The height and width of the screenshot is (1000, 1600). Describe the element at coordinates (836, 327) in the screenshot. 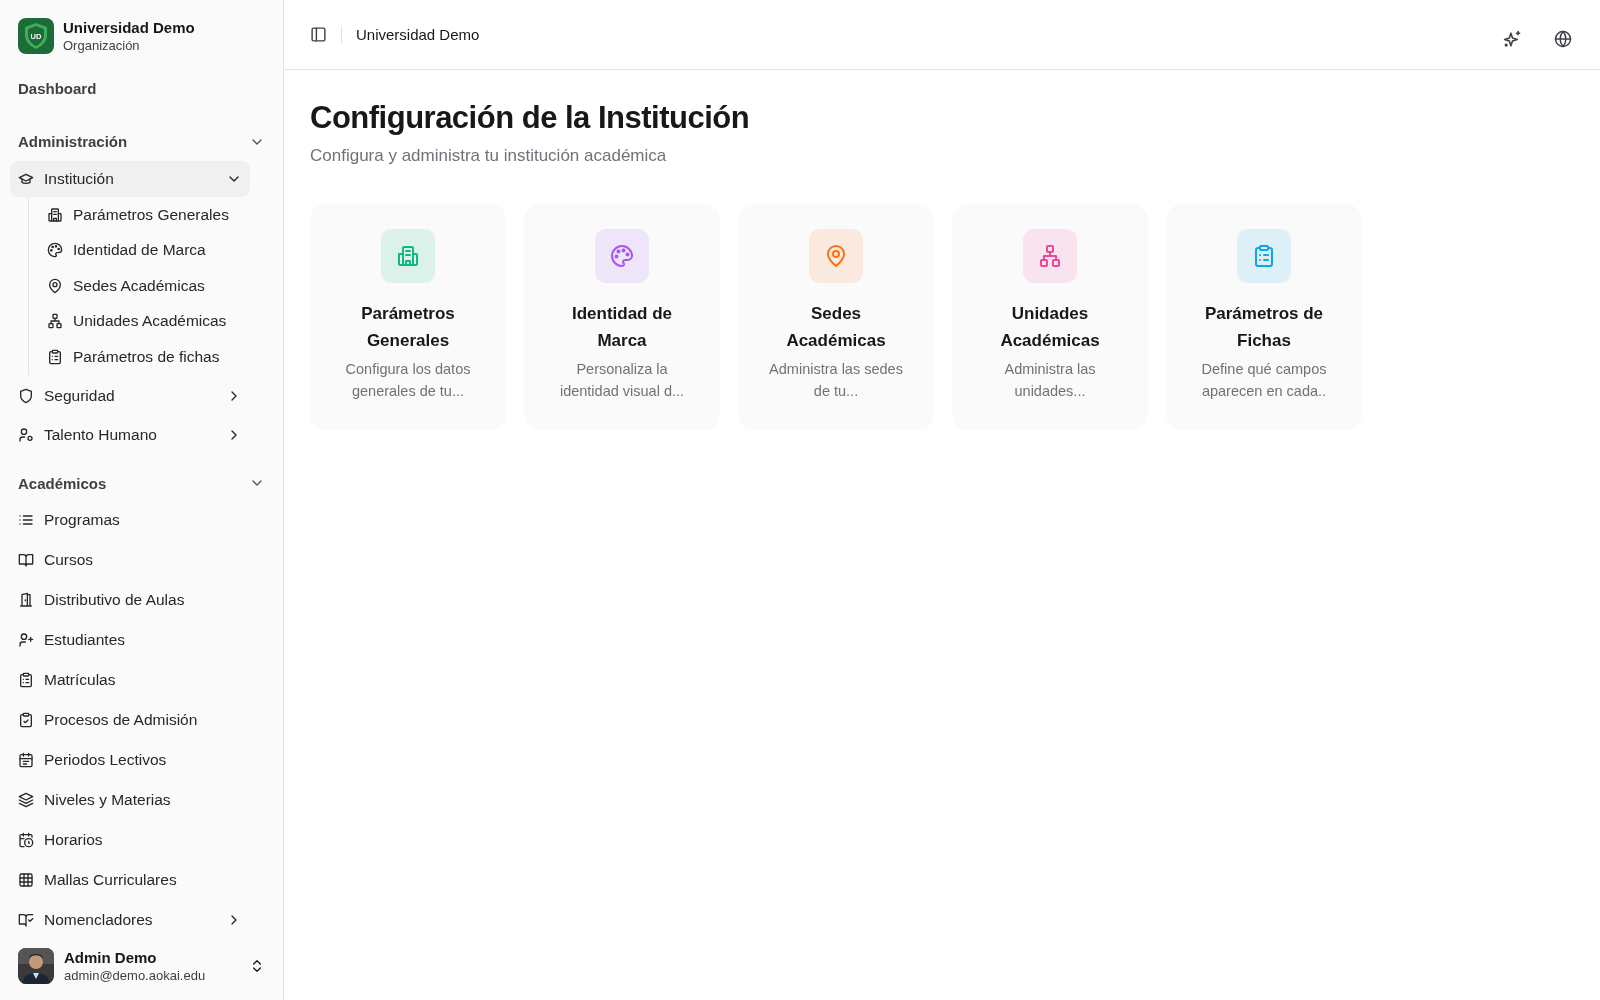

I see `card-title: Sedes Académicas` at that location.